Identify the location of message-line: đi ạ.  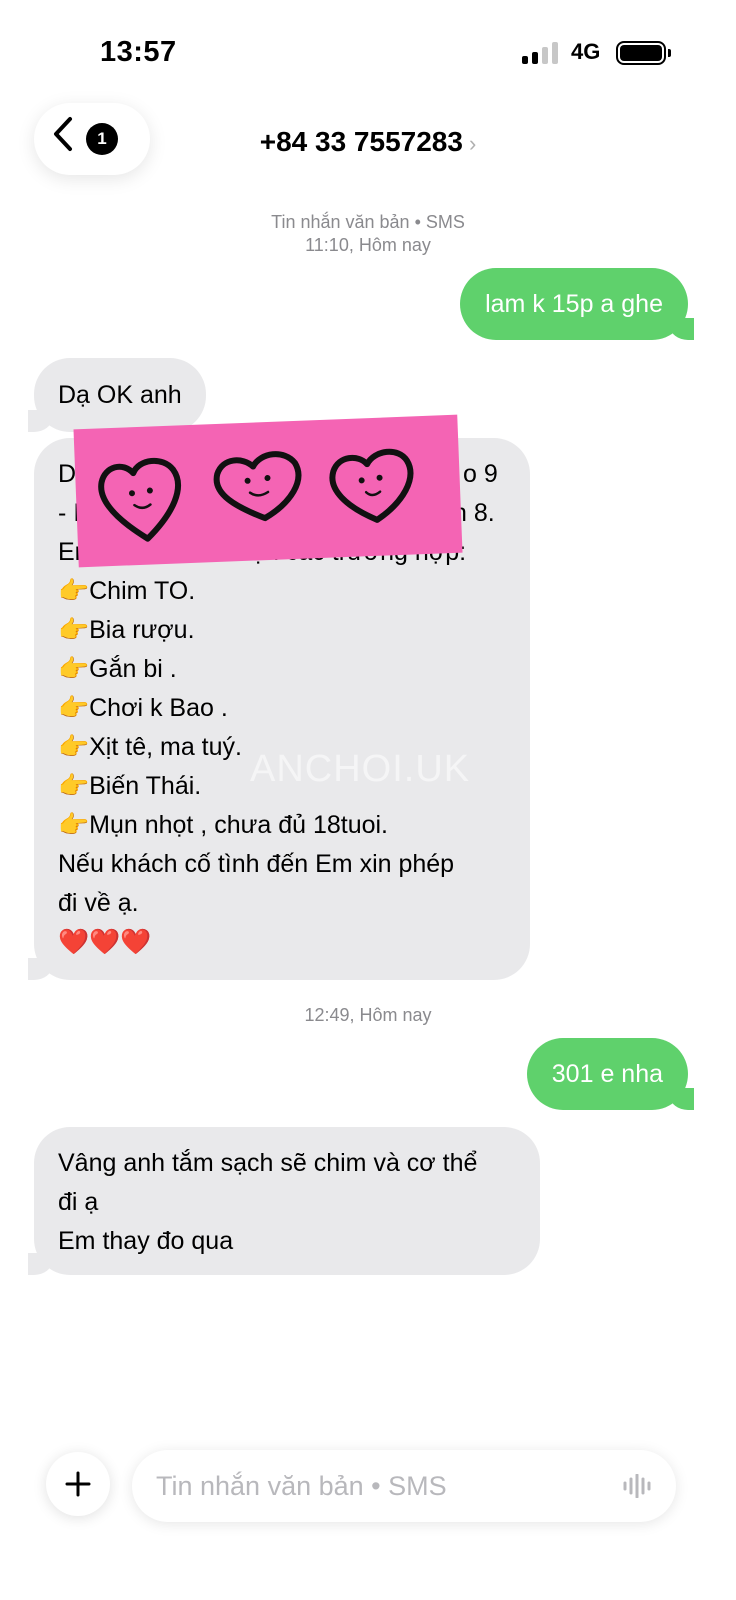
(78, 1202).